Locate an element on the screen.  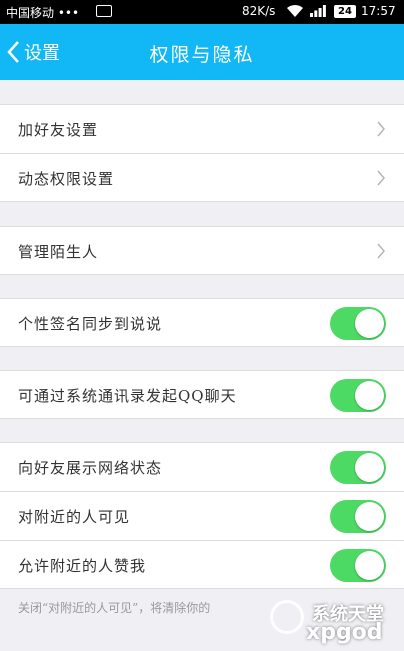
settings-row-visible-nearby: 对附近的人可见 is located at coordinates (202, 515).